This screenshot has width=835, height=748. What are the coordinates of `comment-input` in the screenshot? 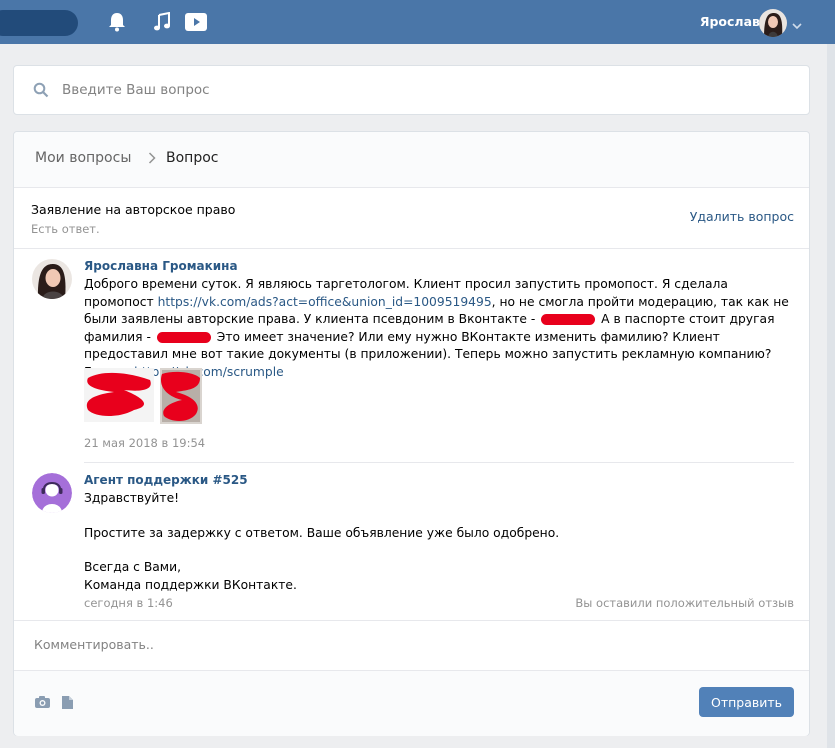 It's located at (404, 644).